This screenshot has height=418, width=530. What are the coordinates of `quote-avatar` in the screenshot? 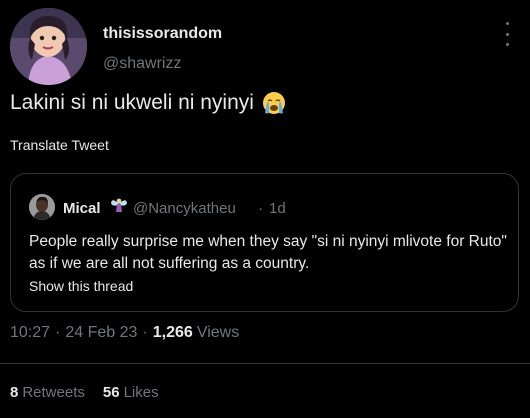 It's located at (42, 207).